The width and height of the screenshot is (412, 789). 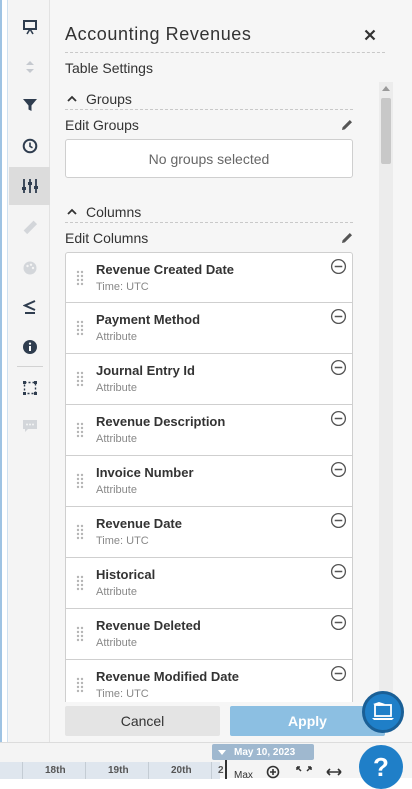 I want to click on horizontal-arrows-icon, so click(x=334, y=772).